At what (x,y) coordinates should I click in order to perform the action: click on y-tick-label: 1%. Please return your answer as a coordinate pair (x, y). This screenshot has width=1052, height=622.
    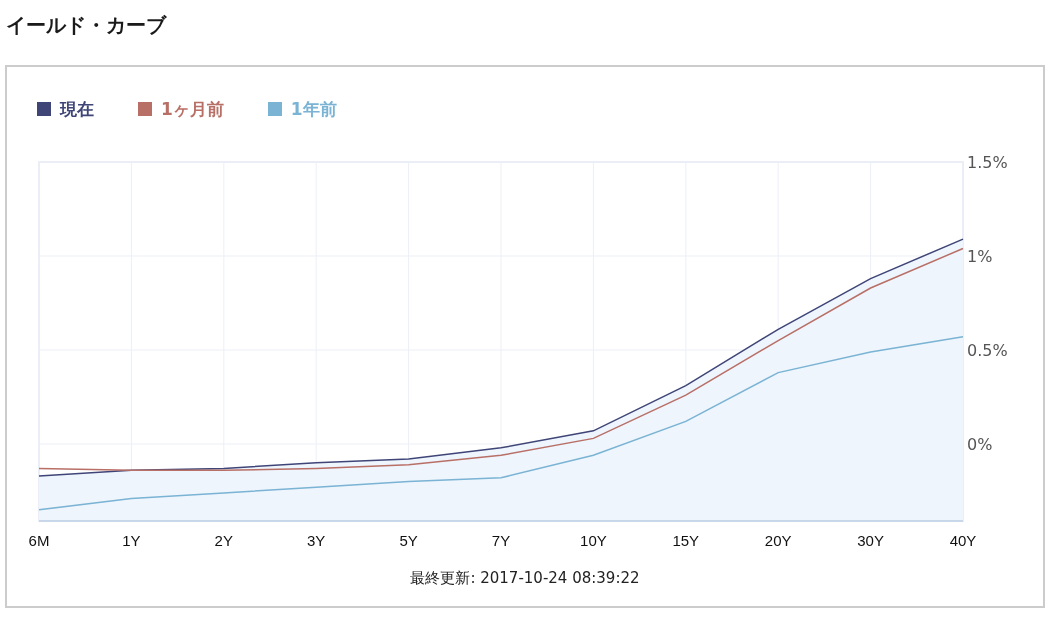
    Looking at the image, I should click on (980, 256).